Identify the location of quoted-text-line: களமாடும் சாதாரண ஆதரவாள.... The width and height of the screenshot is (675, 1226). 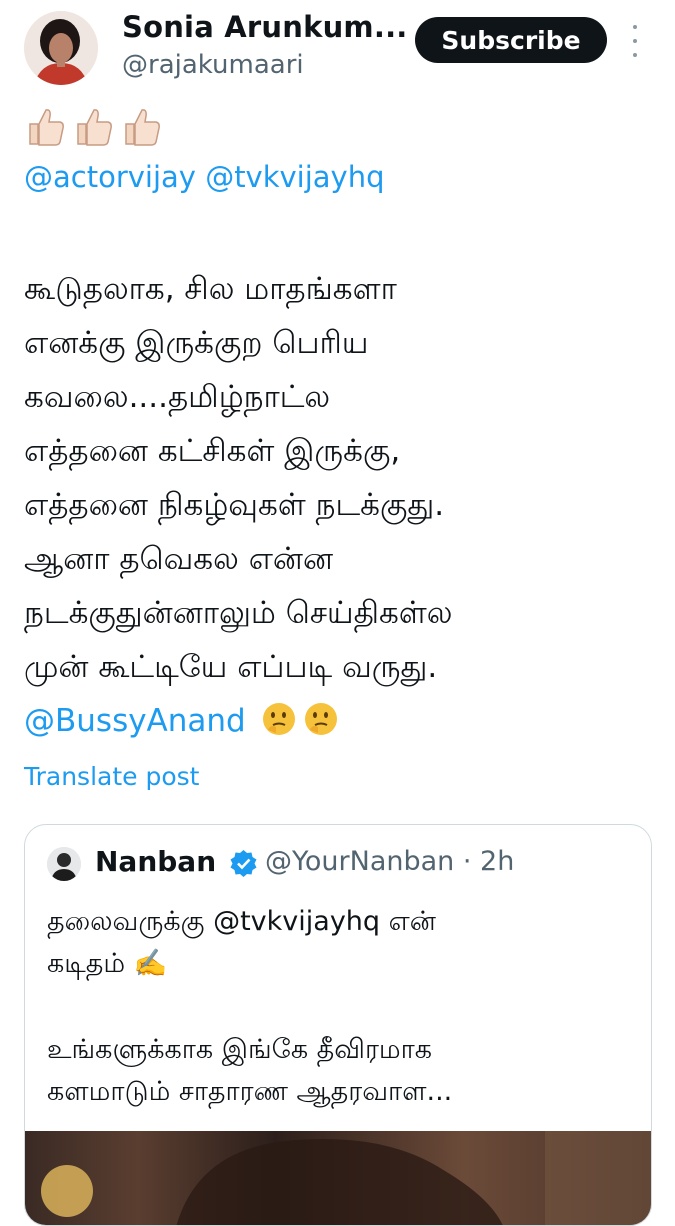
(250, 1091).